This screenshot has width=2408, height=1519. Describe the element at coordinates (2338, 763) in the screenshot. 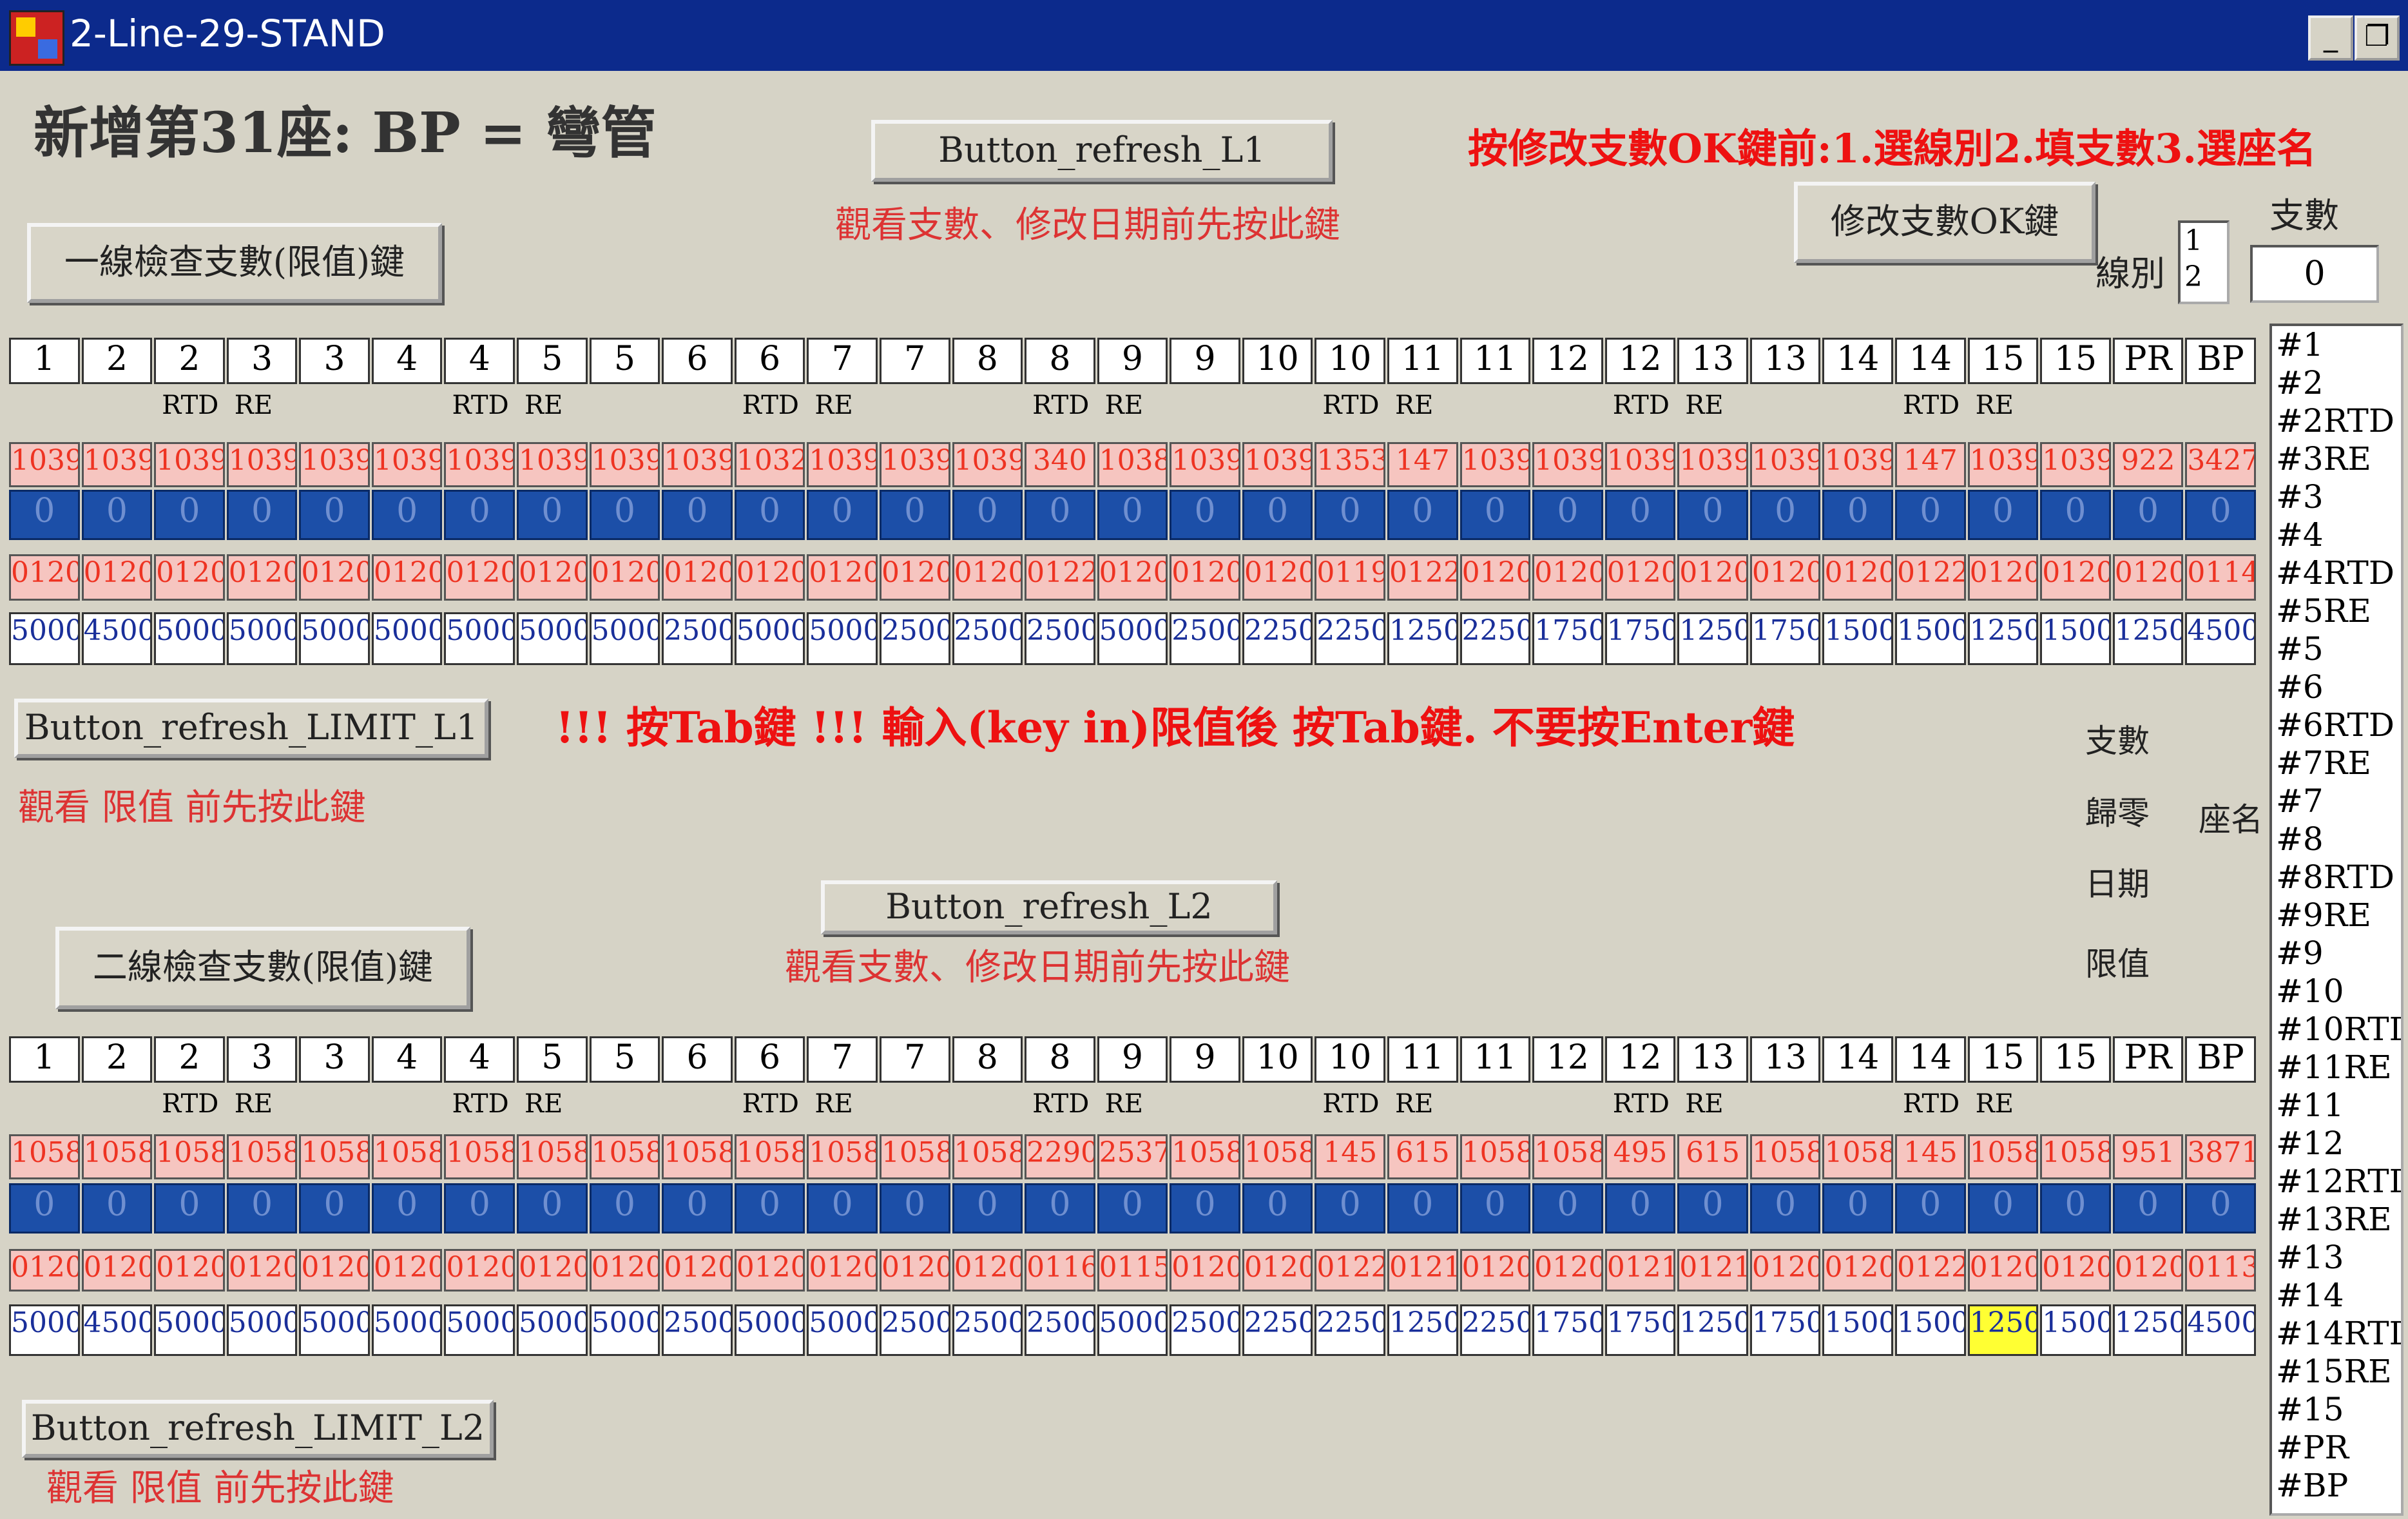

I see `seat-list-item: #7RE` at that location.